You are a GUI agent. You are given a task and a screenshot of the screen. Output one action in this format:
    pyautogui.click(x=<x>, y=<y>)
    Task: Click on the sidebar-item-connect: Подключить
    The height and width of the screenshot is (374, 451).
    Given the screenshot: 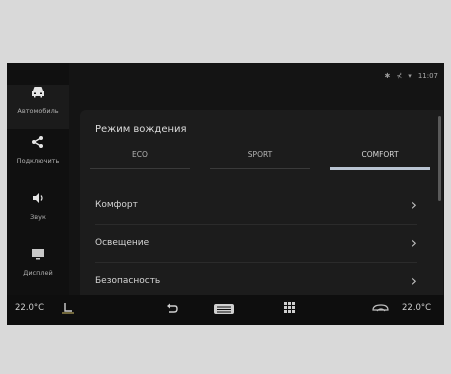 What is the action you would take?
    pyautogui.click(x=38, y=157)
    